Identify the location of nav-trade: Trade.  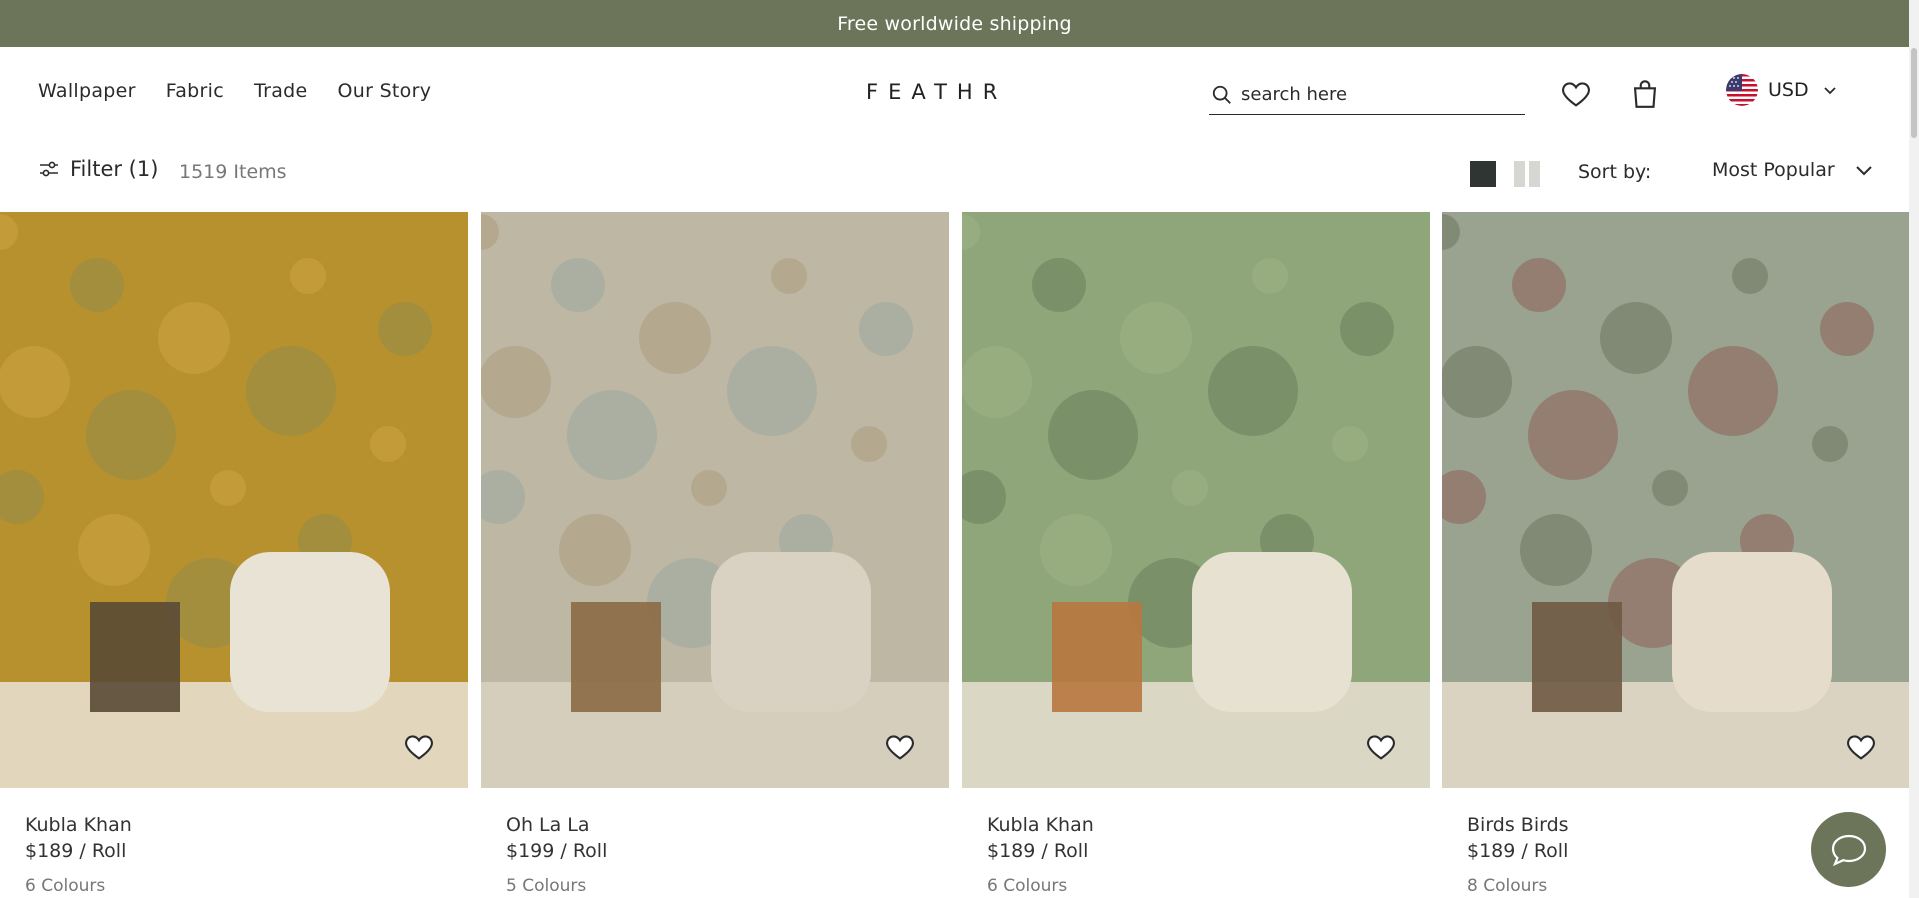
(281, 91).